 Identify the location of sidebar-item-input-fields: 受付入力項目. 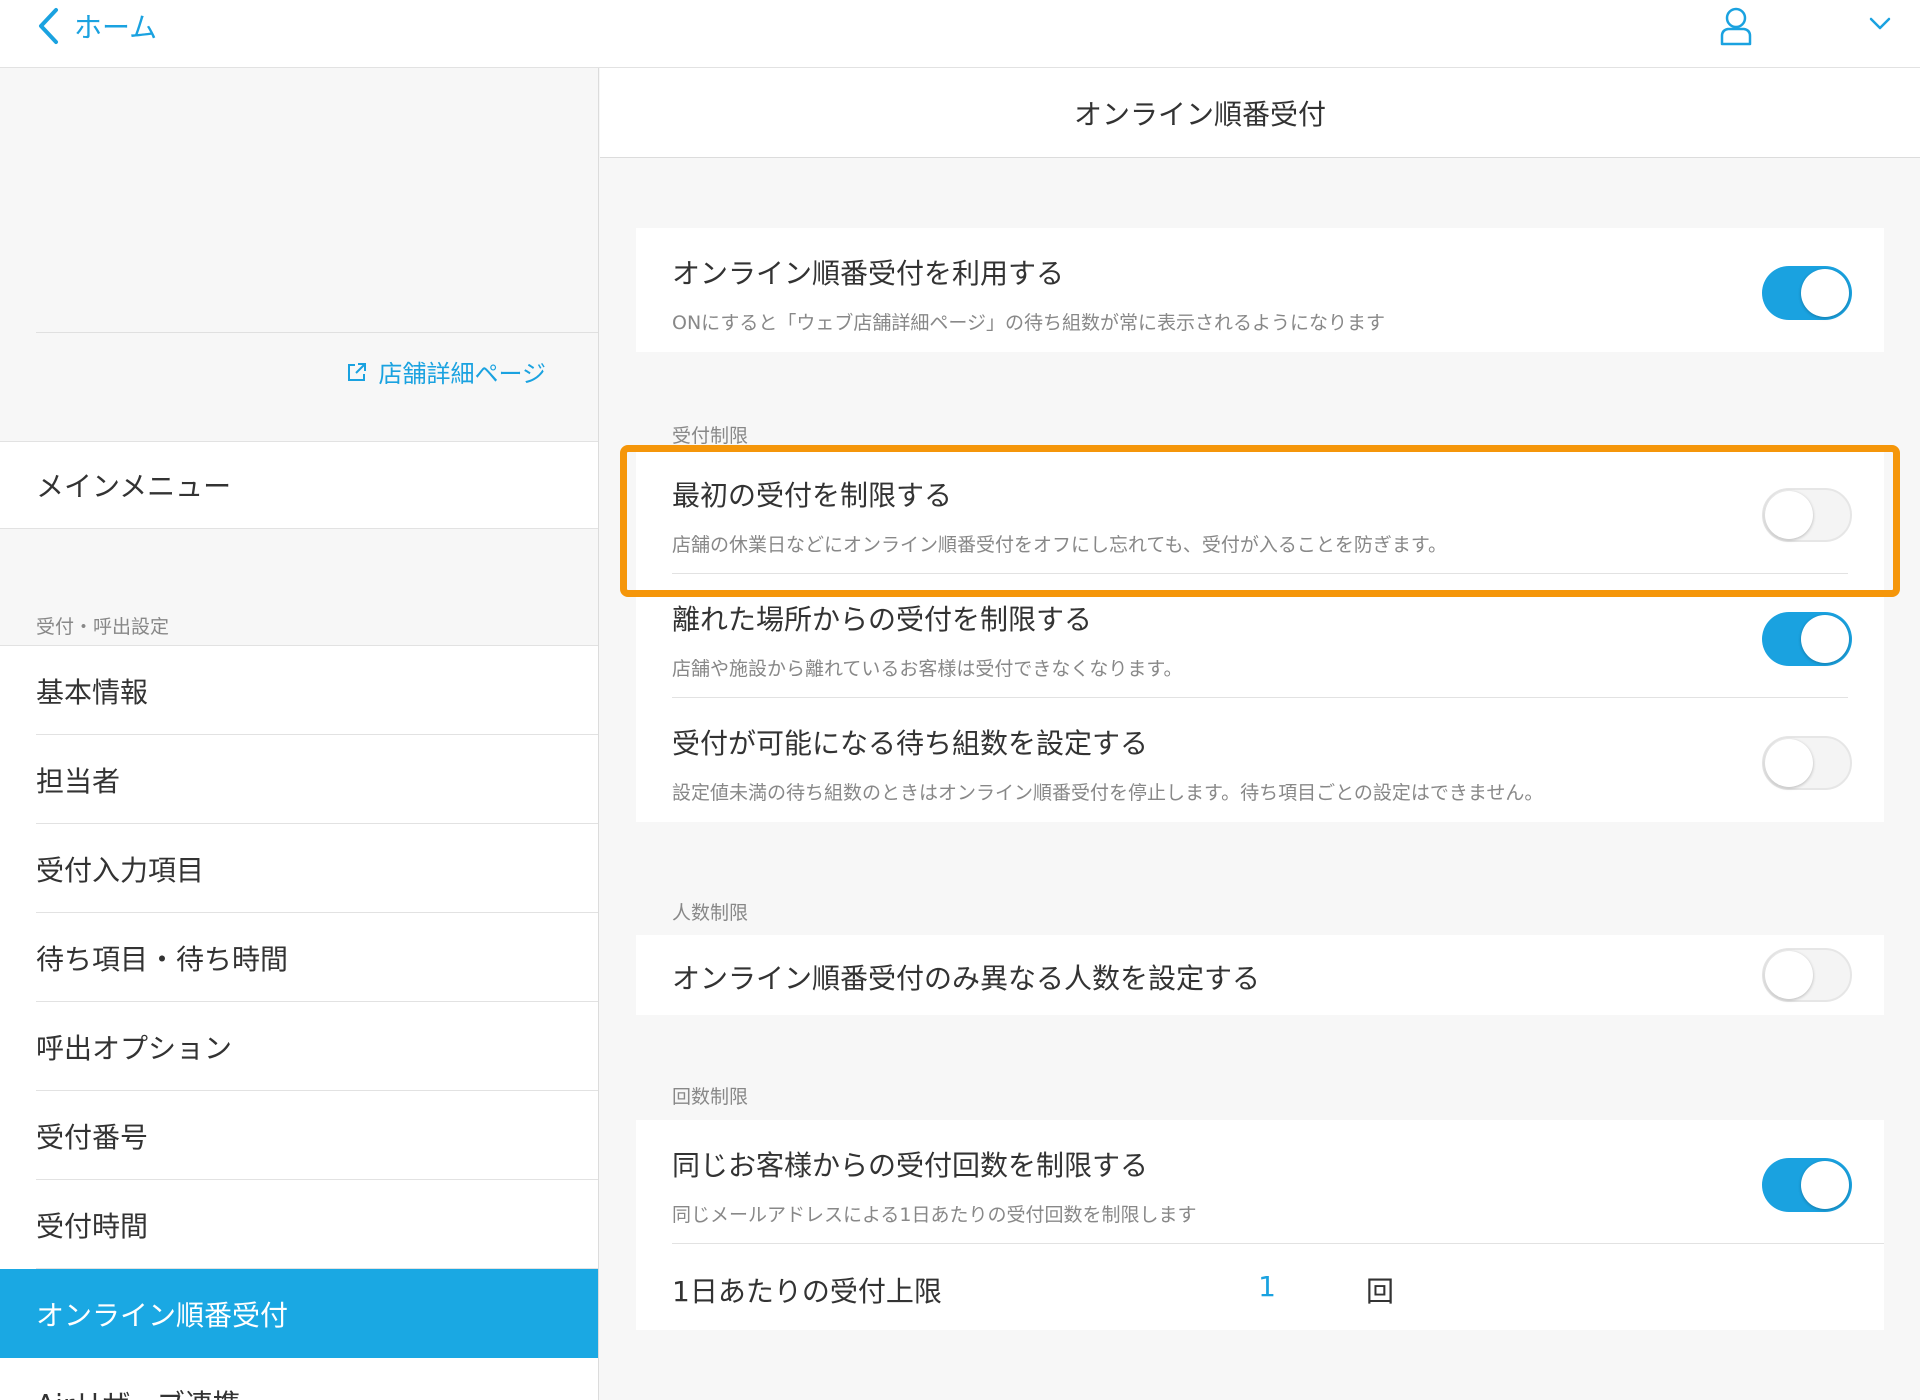
(299, 868).